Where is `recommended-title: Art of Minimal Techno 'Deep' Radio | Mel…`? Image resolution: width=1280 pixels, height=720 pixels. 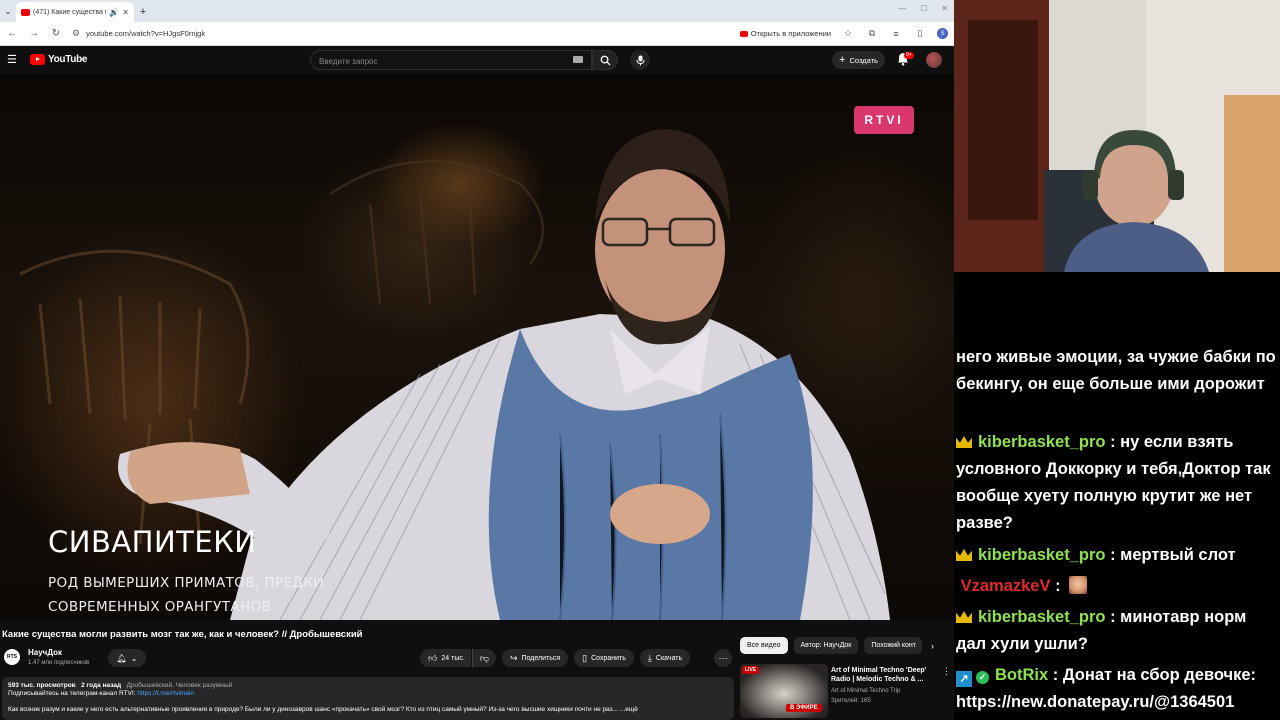 recommended-title: Art of Minimal Techno 'Deep' Radio | Mel… is located at coordinates (885, 675).